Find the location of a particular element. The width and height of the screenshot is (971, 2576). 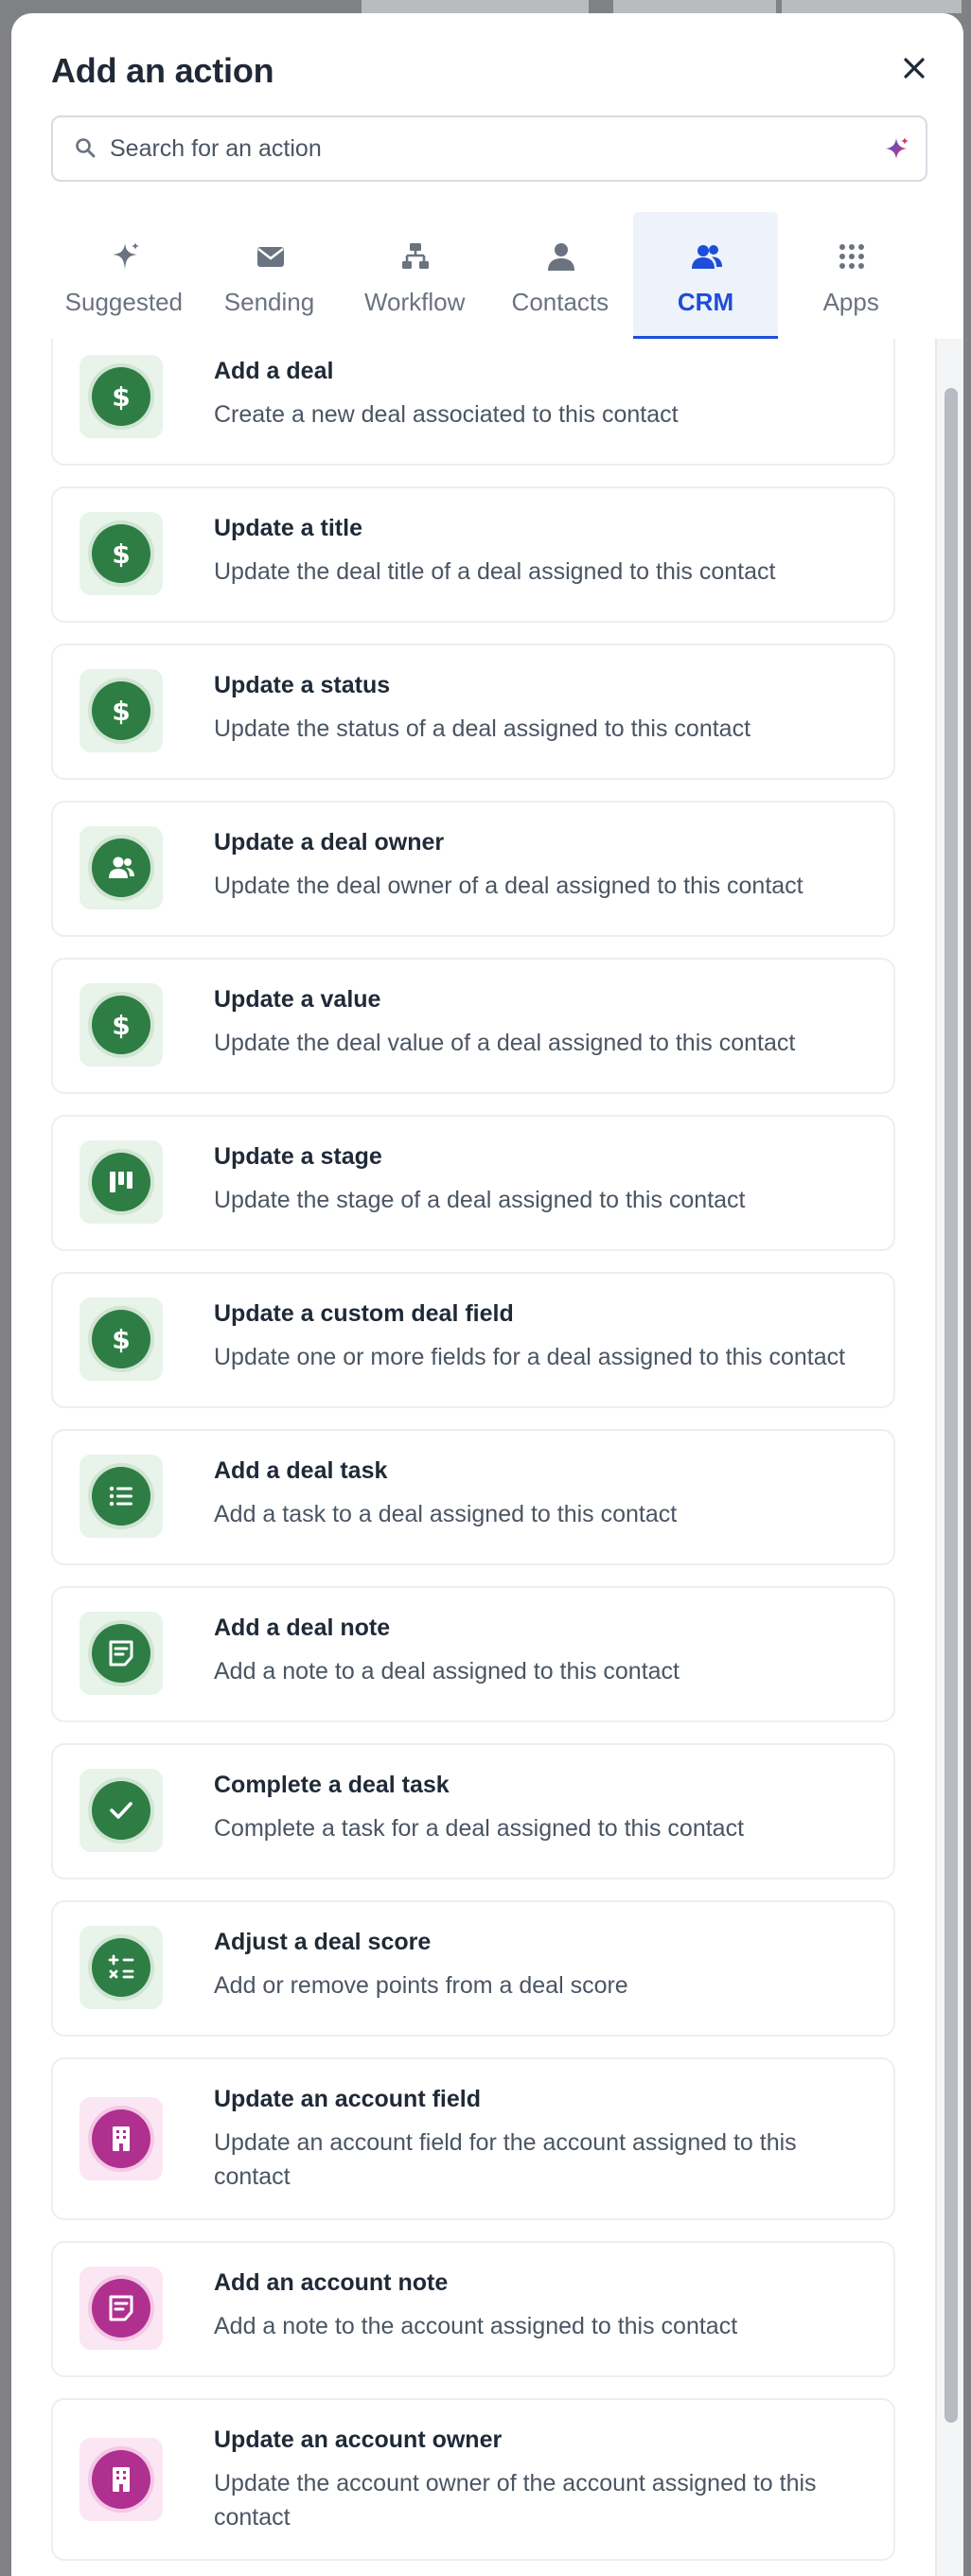

action-title: Add a deal task is located at coordinates (301, 1470).